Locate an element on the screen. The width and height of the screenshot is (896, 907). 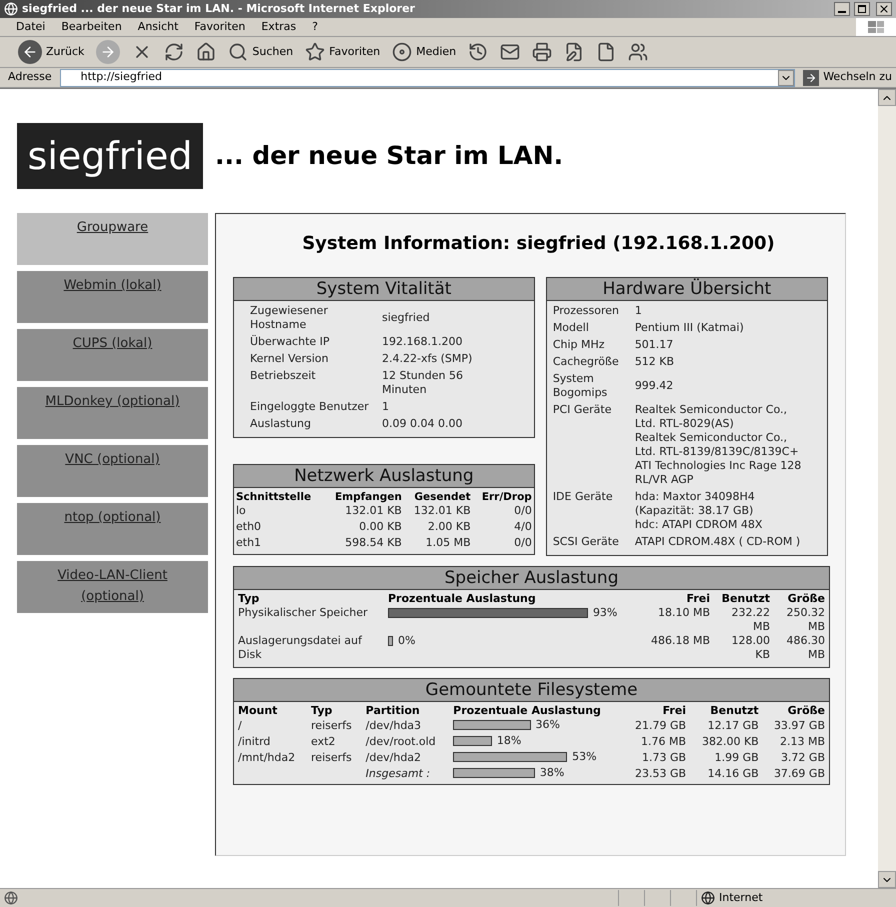
dropdown-button is located at coordinates (786, 78).